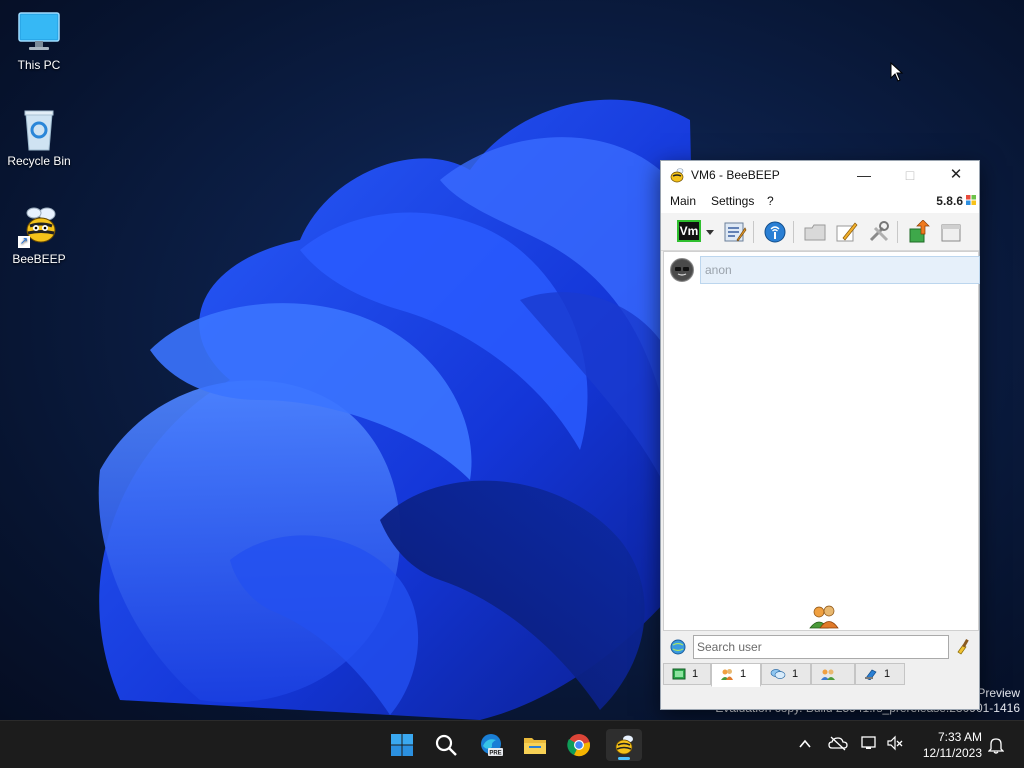  I want to click on network-status-icon, so click(869, 743).